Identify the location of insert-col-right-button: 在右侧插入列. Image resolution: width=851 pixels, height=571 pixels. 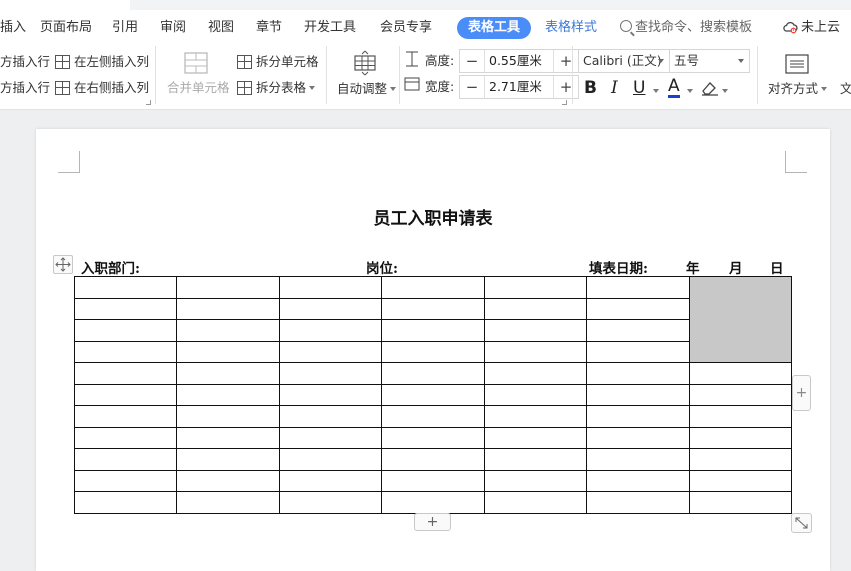
(102, 88).